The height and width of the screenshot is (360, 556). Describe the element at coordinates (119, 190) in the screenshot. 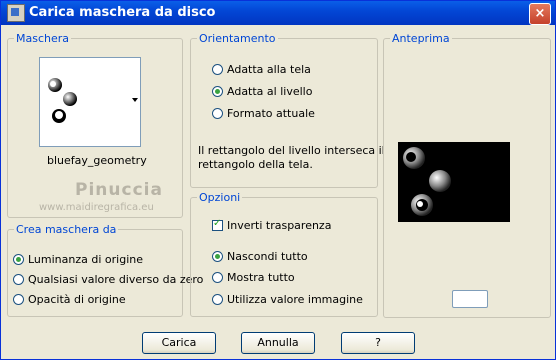

I see `watermark-title: Pinuccia` at that location.